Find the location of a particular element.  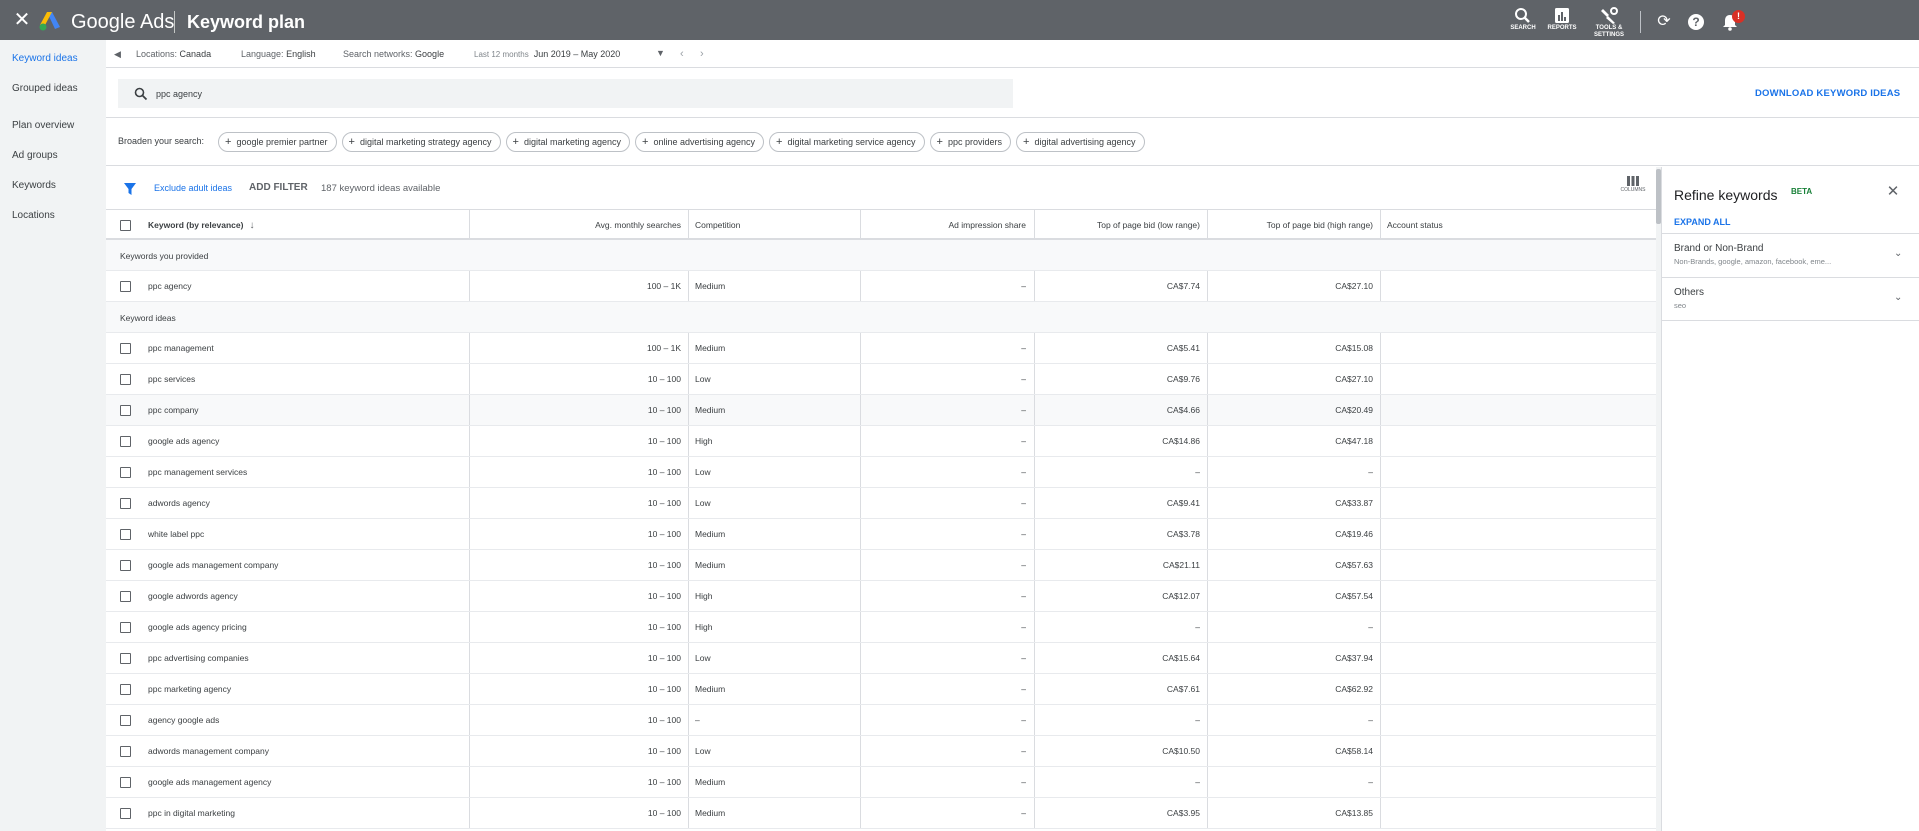

period-label: Last 12 months is located at coordinates (501, 54).